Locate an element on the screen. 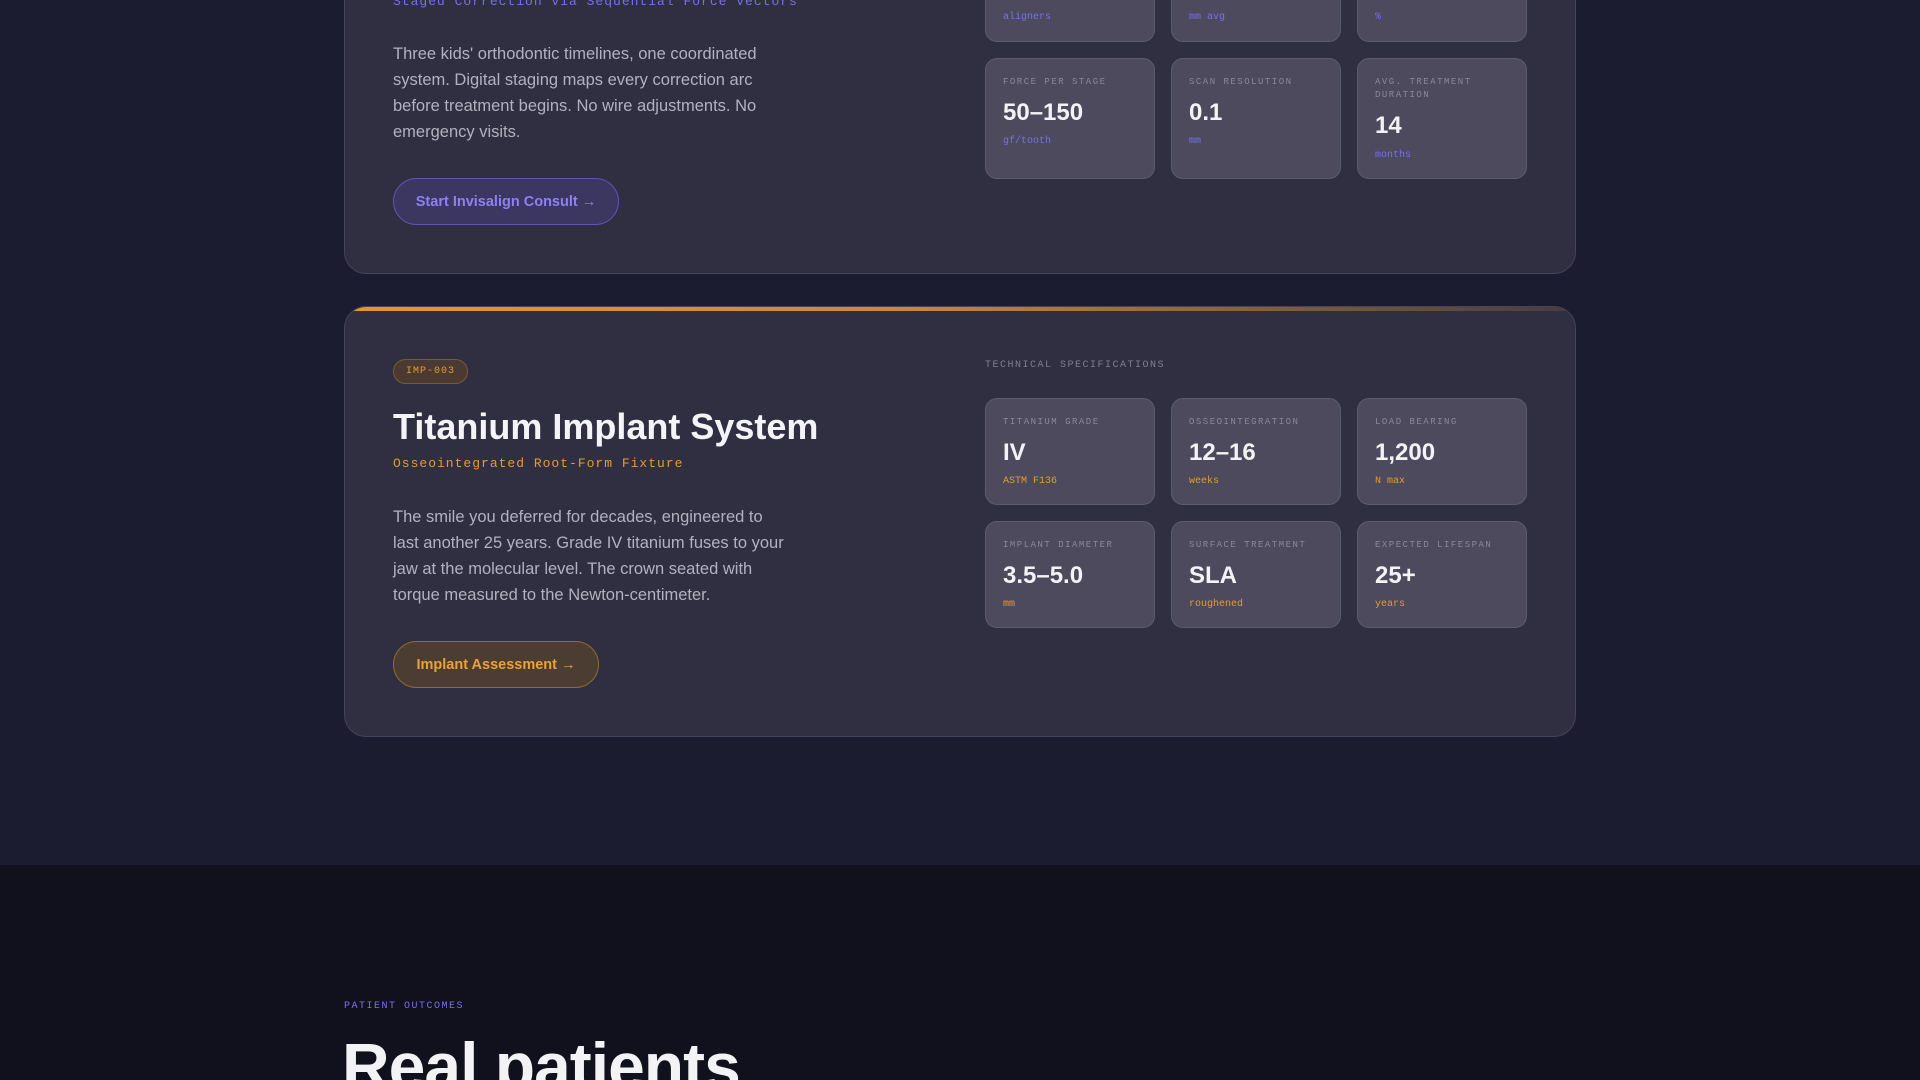 The width and height of the screenshot is (1920, 1080). implant-assessment-button: Implant Assessment → is located at coordinates (496, 664).